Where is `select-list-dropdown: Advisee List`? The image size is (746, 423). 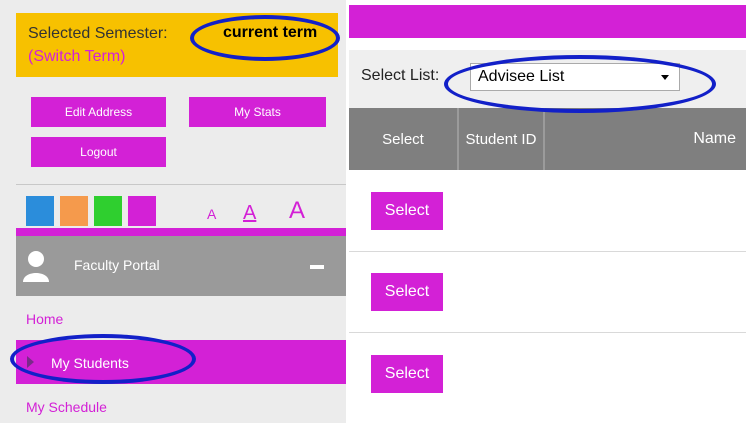
select-list-dropdown: Advisee List is located at coordinates (575, 77).